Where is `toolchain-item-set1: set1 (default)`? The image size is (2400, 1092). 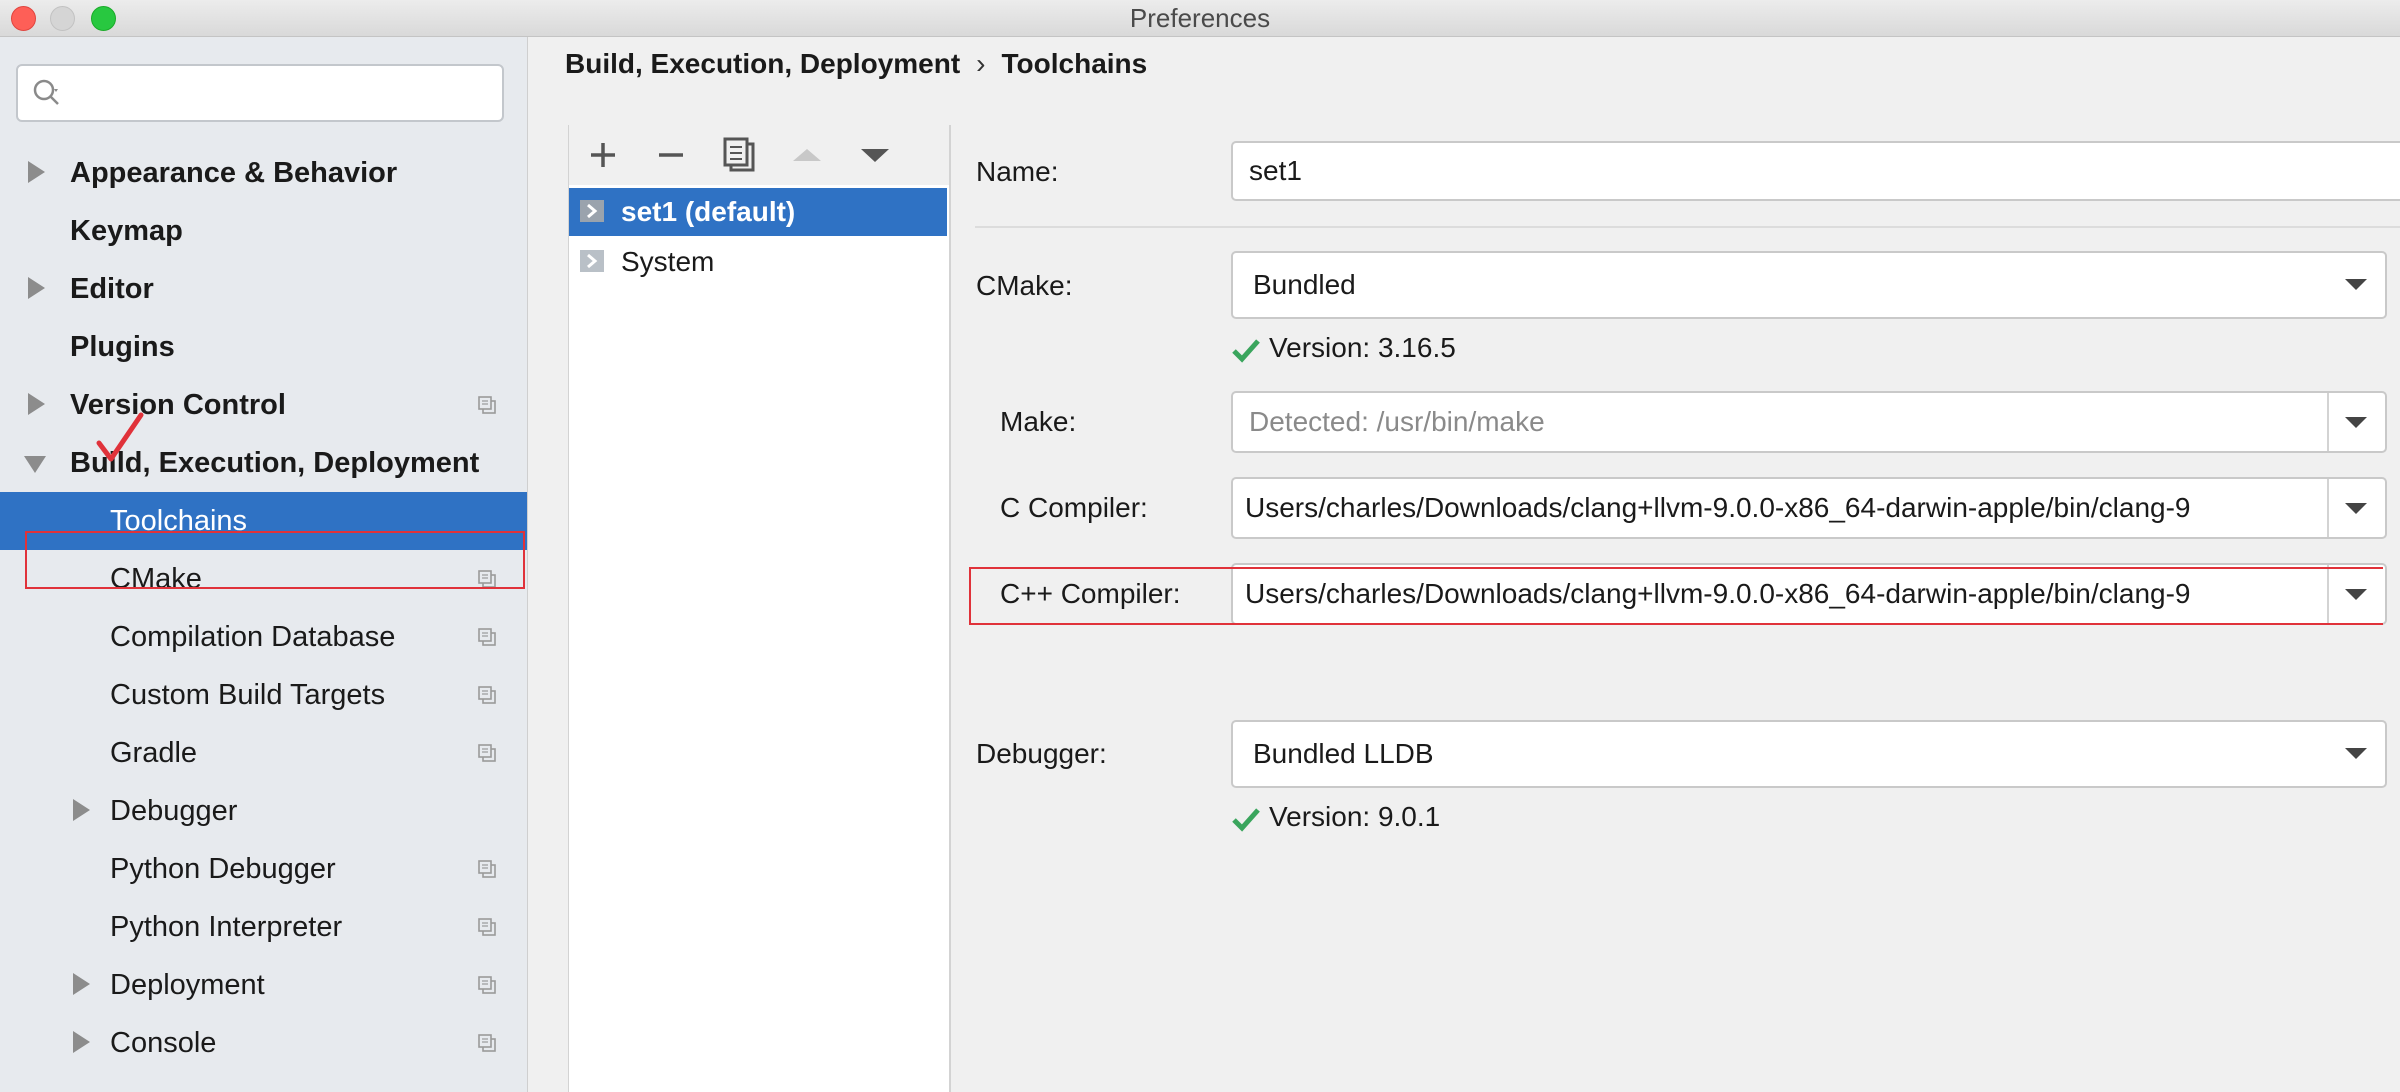 toolchain-item-set1: set1 (default) is located at coordinates (758, 212).